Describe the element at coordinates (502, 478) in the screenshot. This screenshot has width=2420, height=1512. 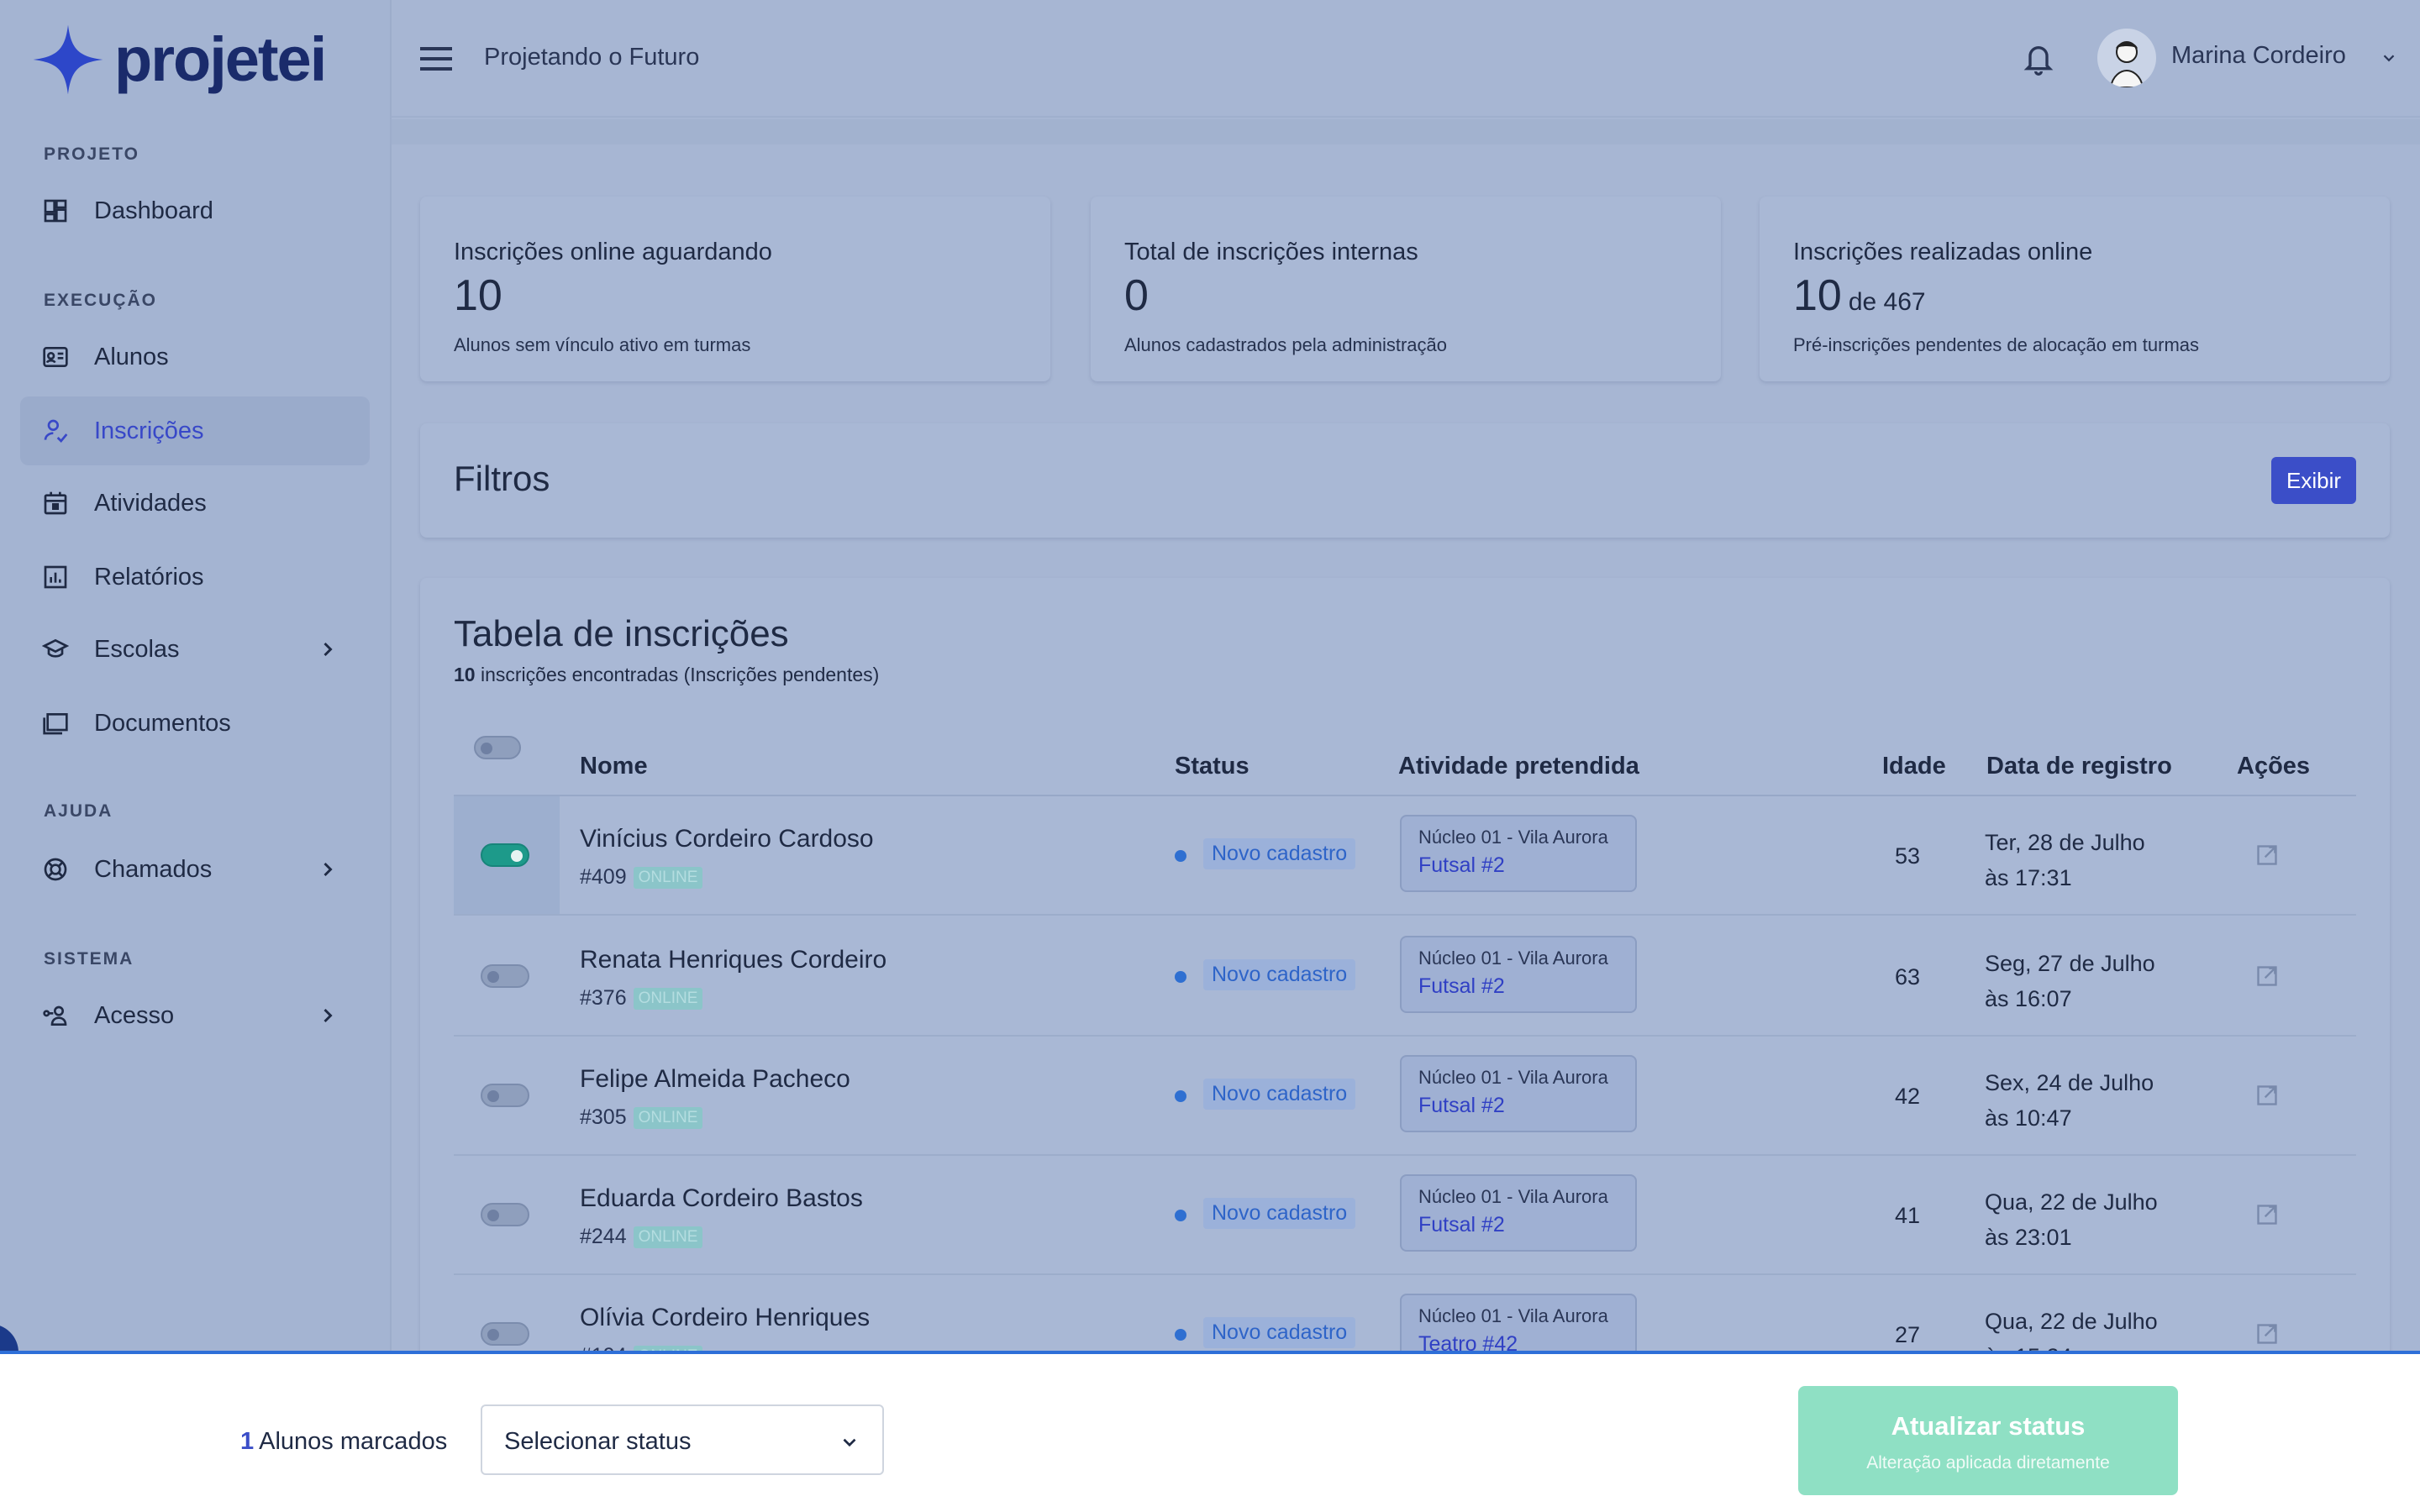
I see `filters-title: Filtros` at that location.